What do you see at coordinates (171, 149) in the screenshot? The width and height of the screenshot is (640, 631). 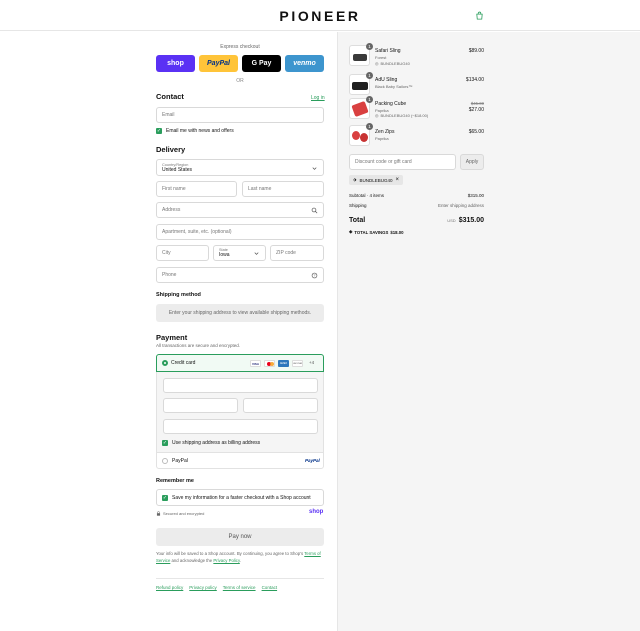 I see `delivery-title: Delivery` at bounding box center [171, 149].